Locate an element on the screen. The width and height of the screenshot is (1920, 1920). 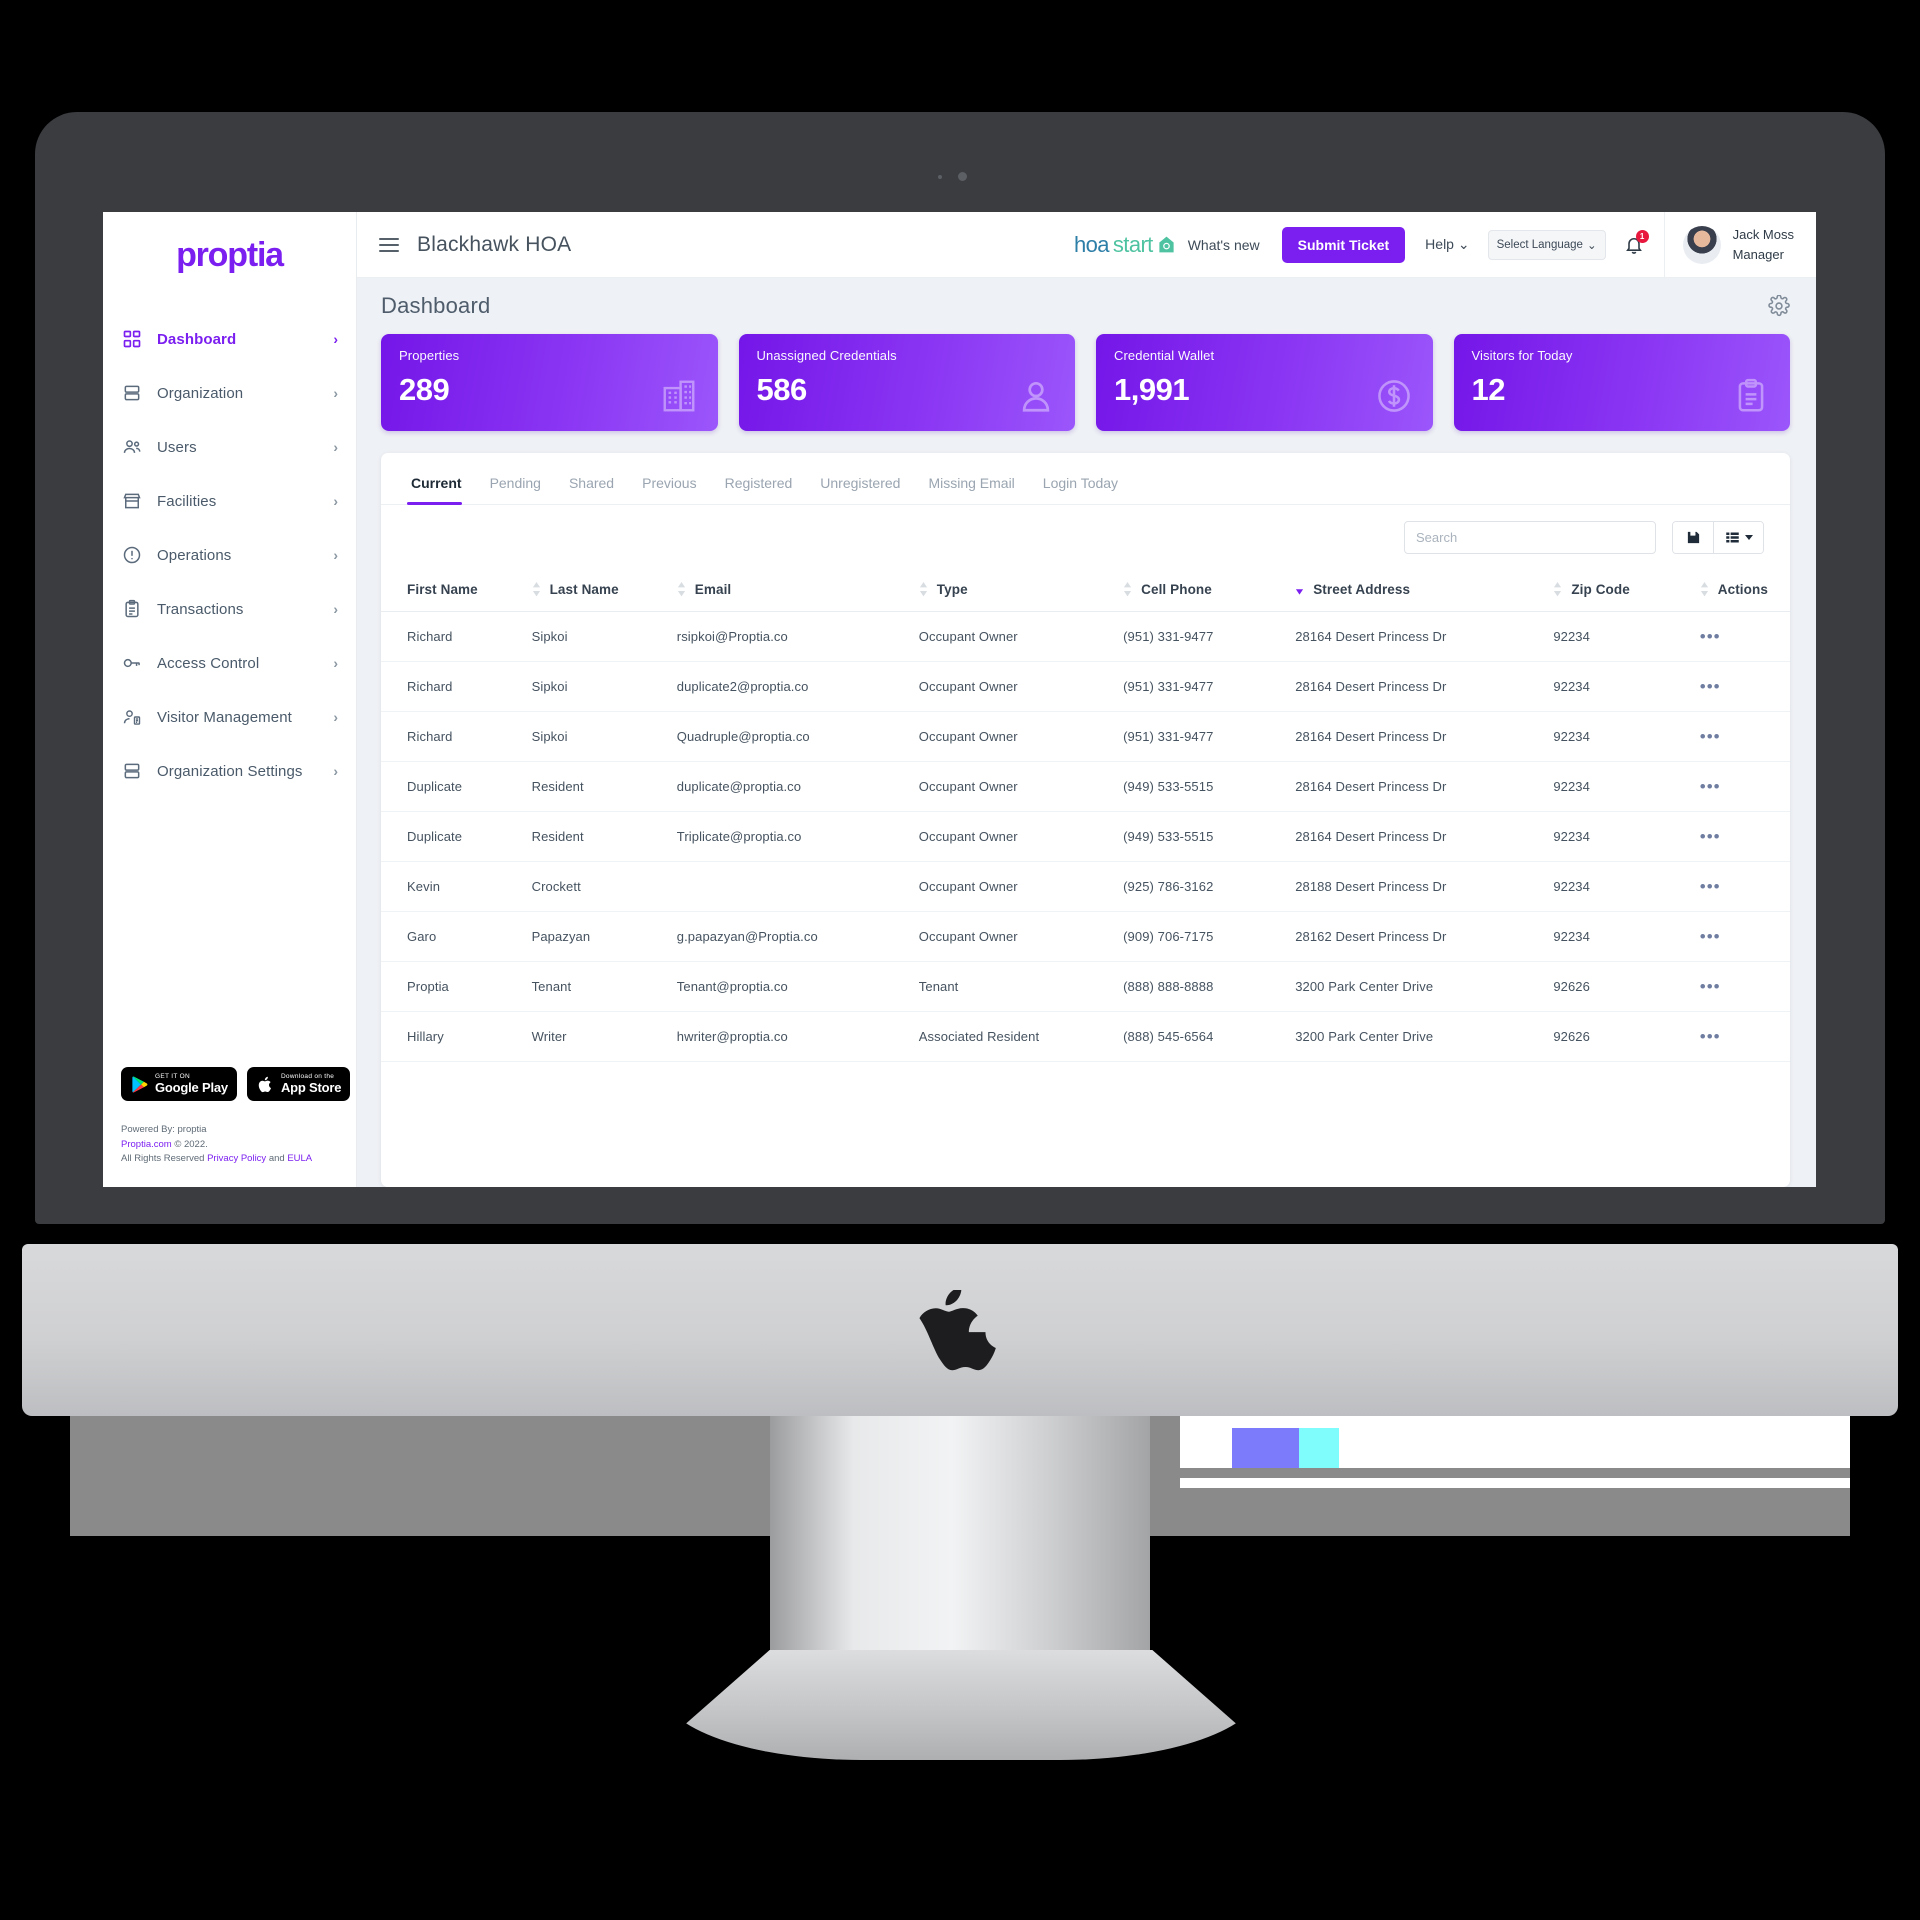
google-play-badge-text: GET IT ON Google Play is located at coordinates (191, 1084).